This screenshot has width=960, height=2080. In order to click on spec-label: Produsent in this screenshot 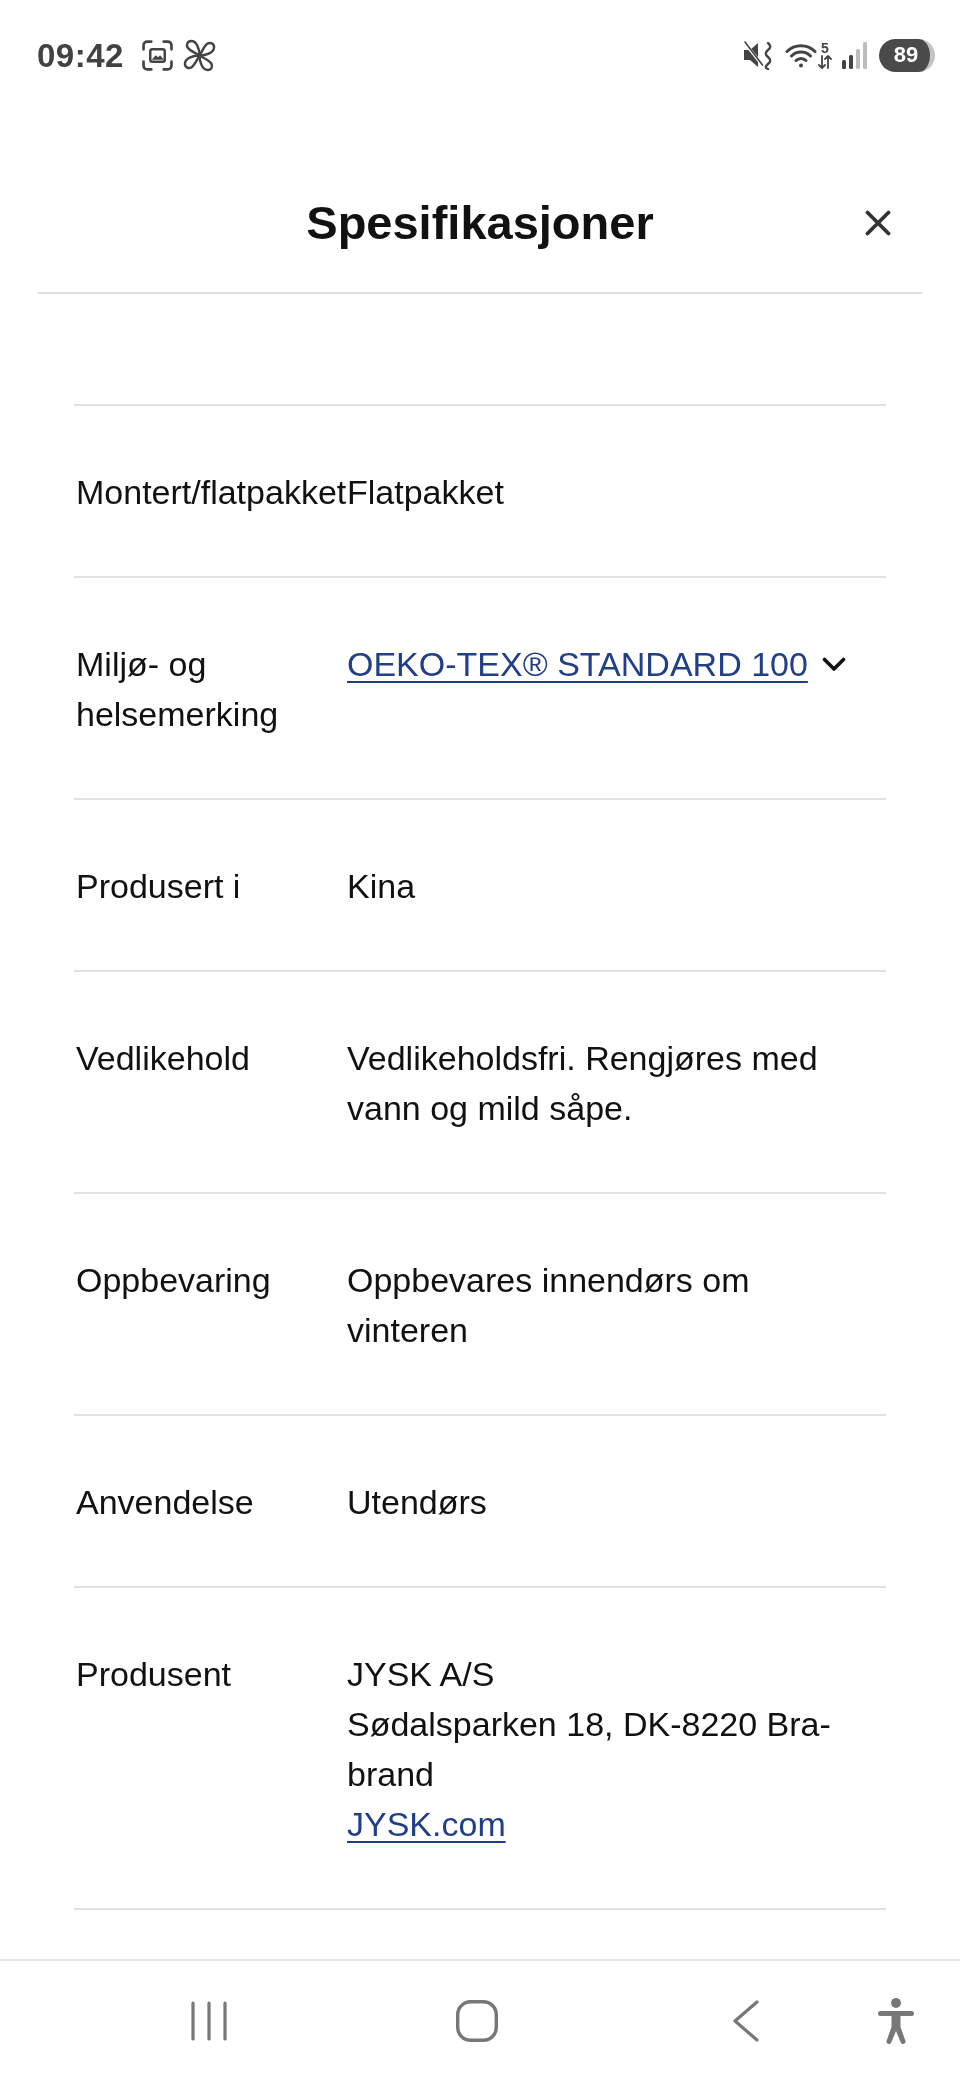, I will do `click(153, 1674)`.